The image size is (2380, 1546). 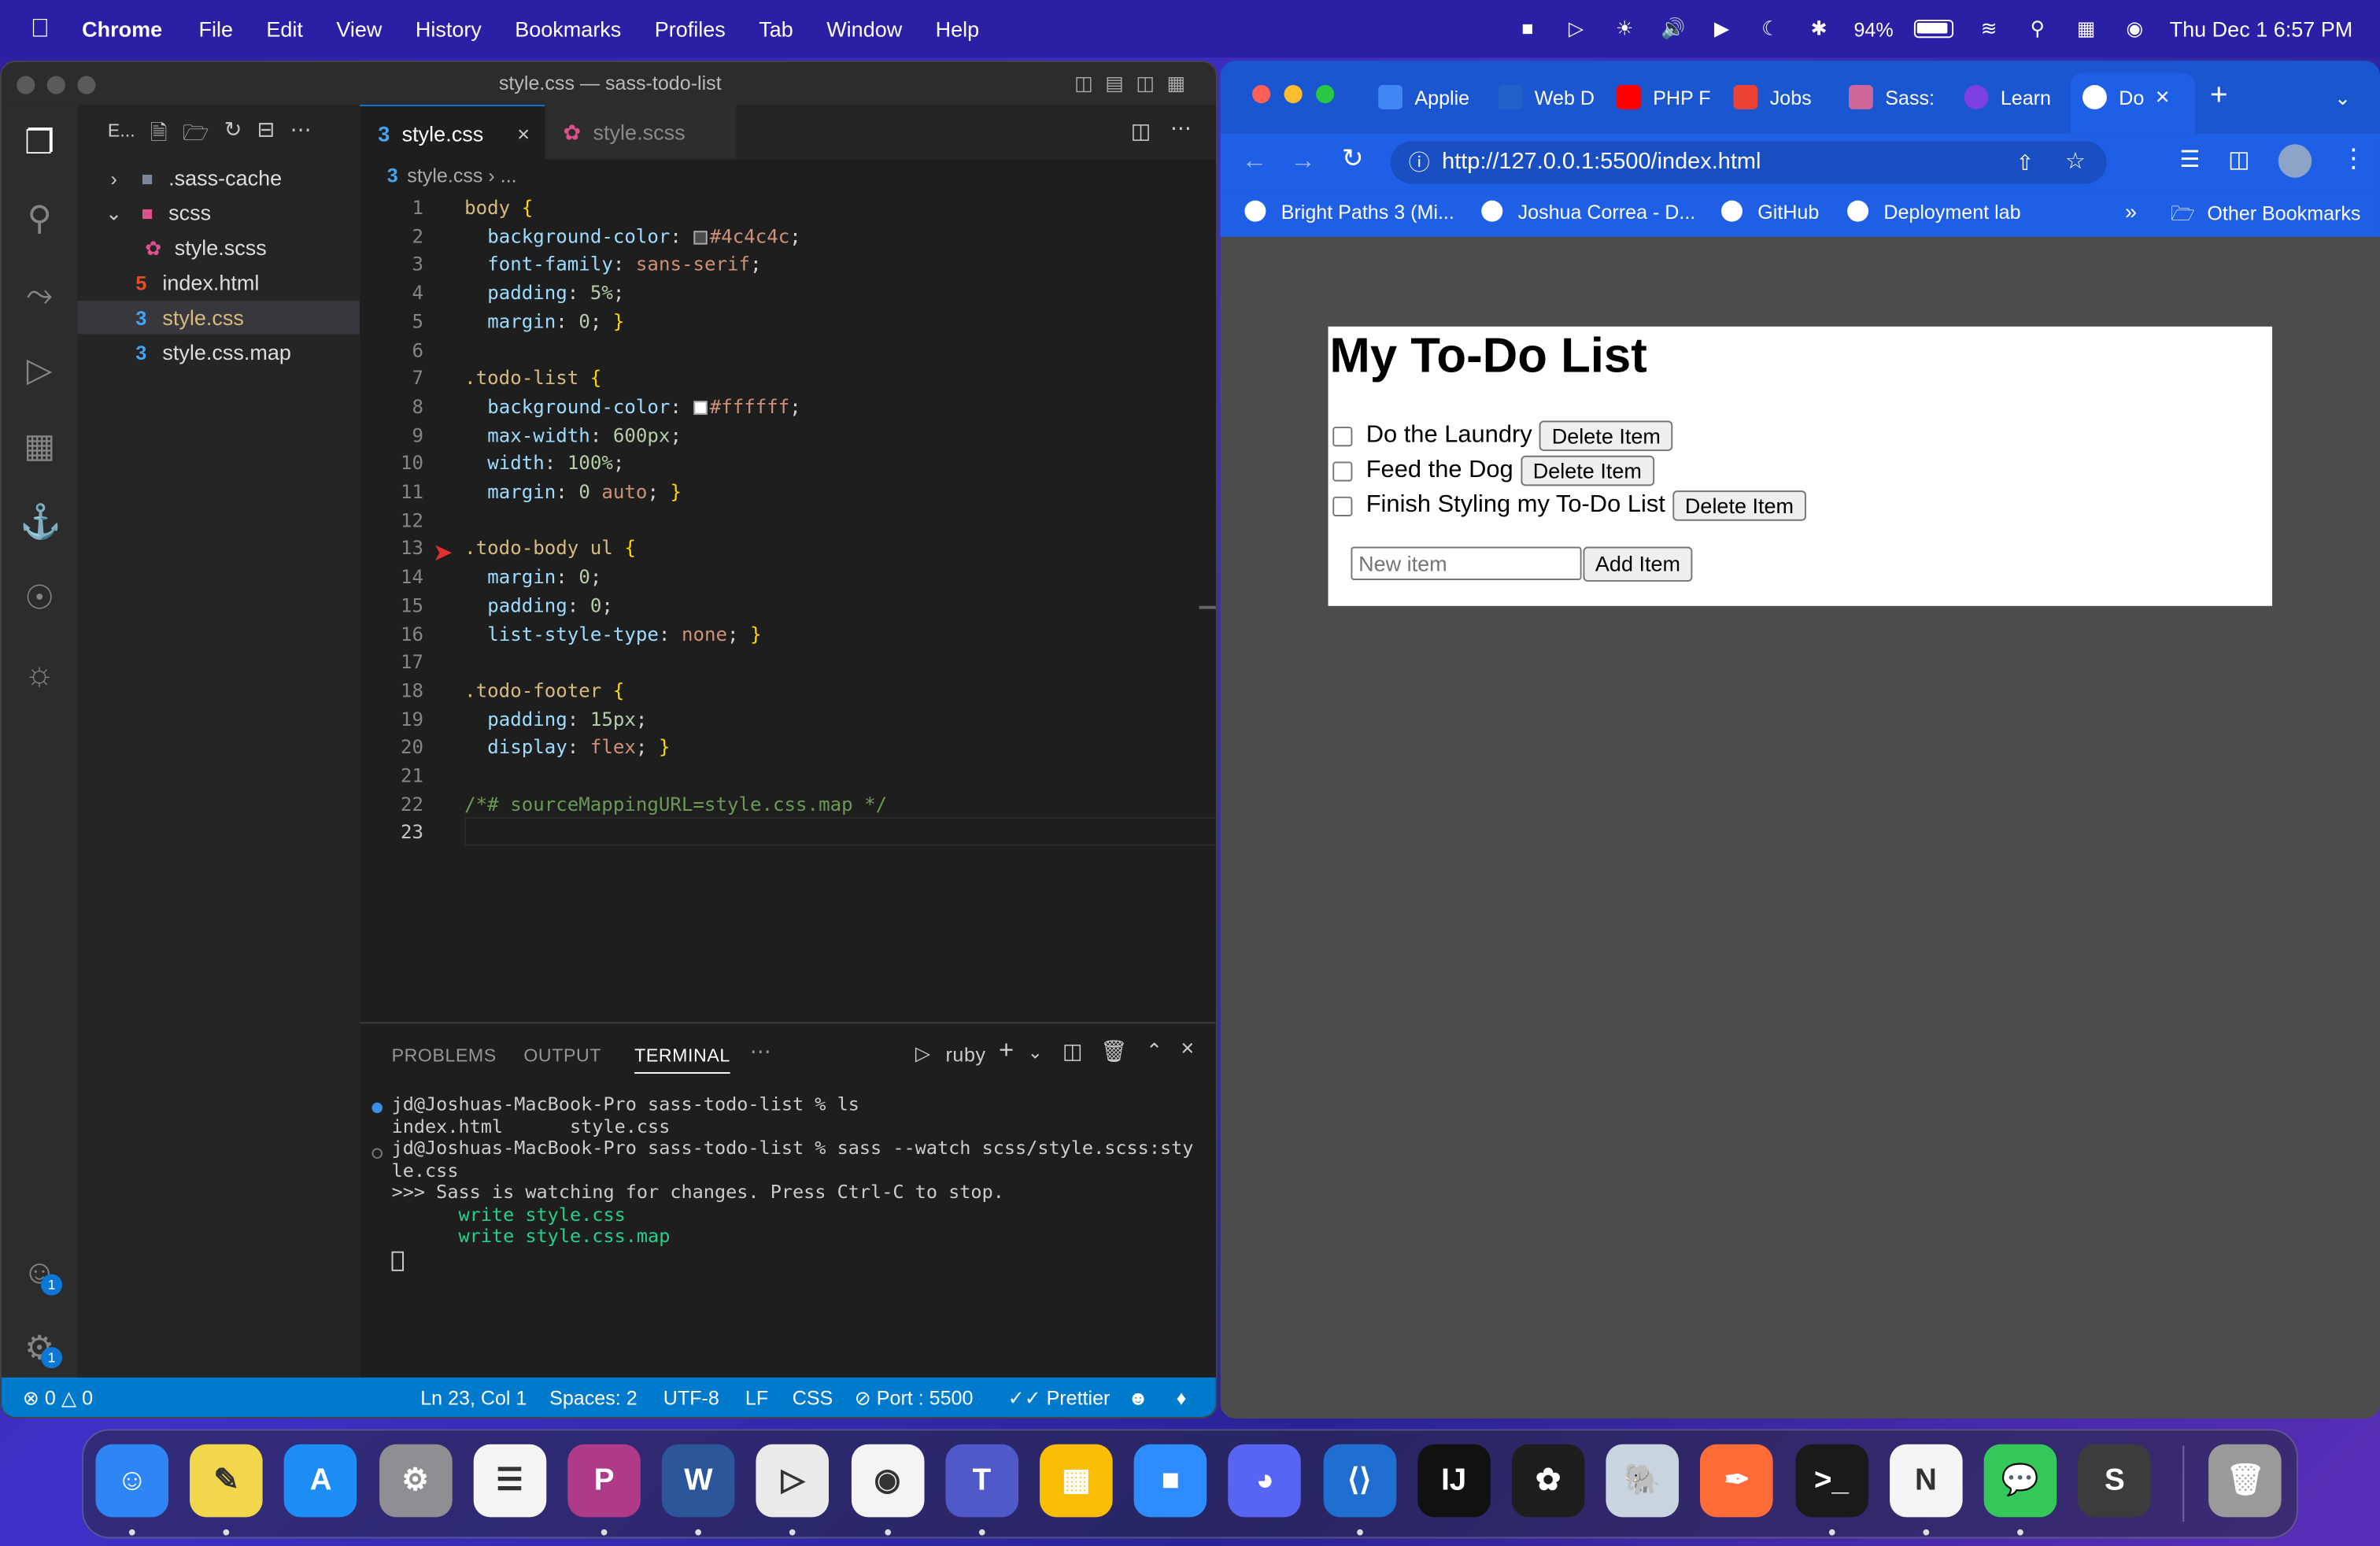 What do you see at coordinates (216, 29) in the screenshot?
I see `menu-file: File` at bounding box center [216, 29].